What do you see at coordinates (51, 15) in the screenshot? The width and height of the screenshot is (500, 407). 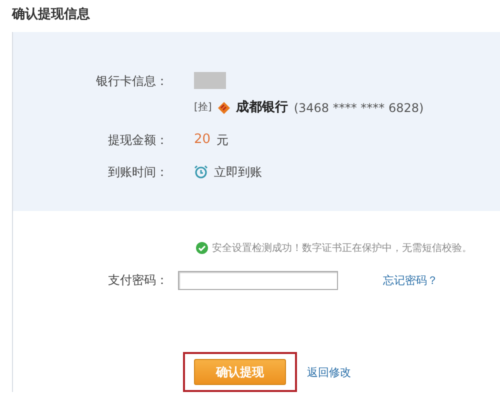 I see `page-title: 确认提现信息` at bounding box center [51, 15].